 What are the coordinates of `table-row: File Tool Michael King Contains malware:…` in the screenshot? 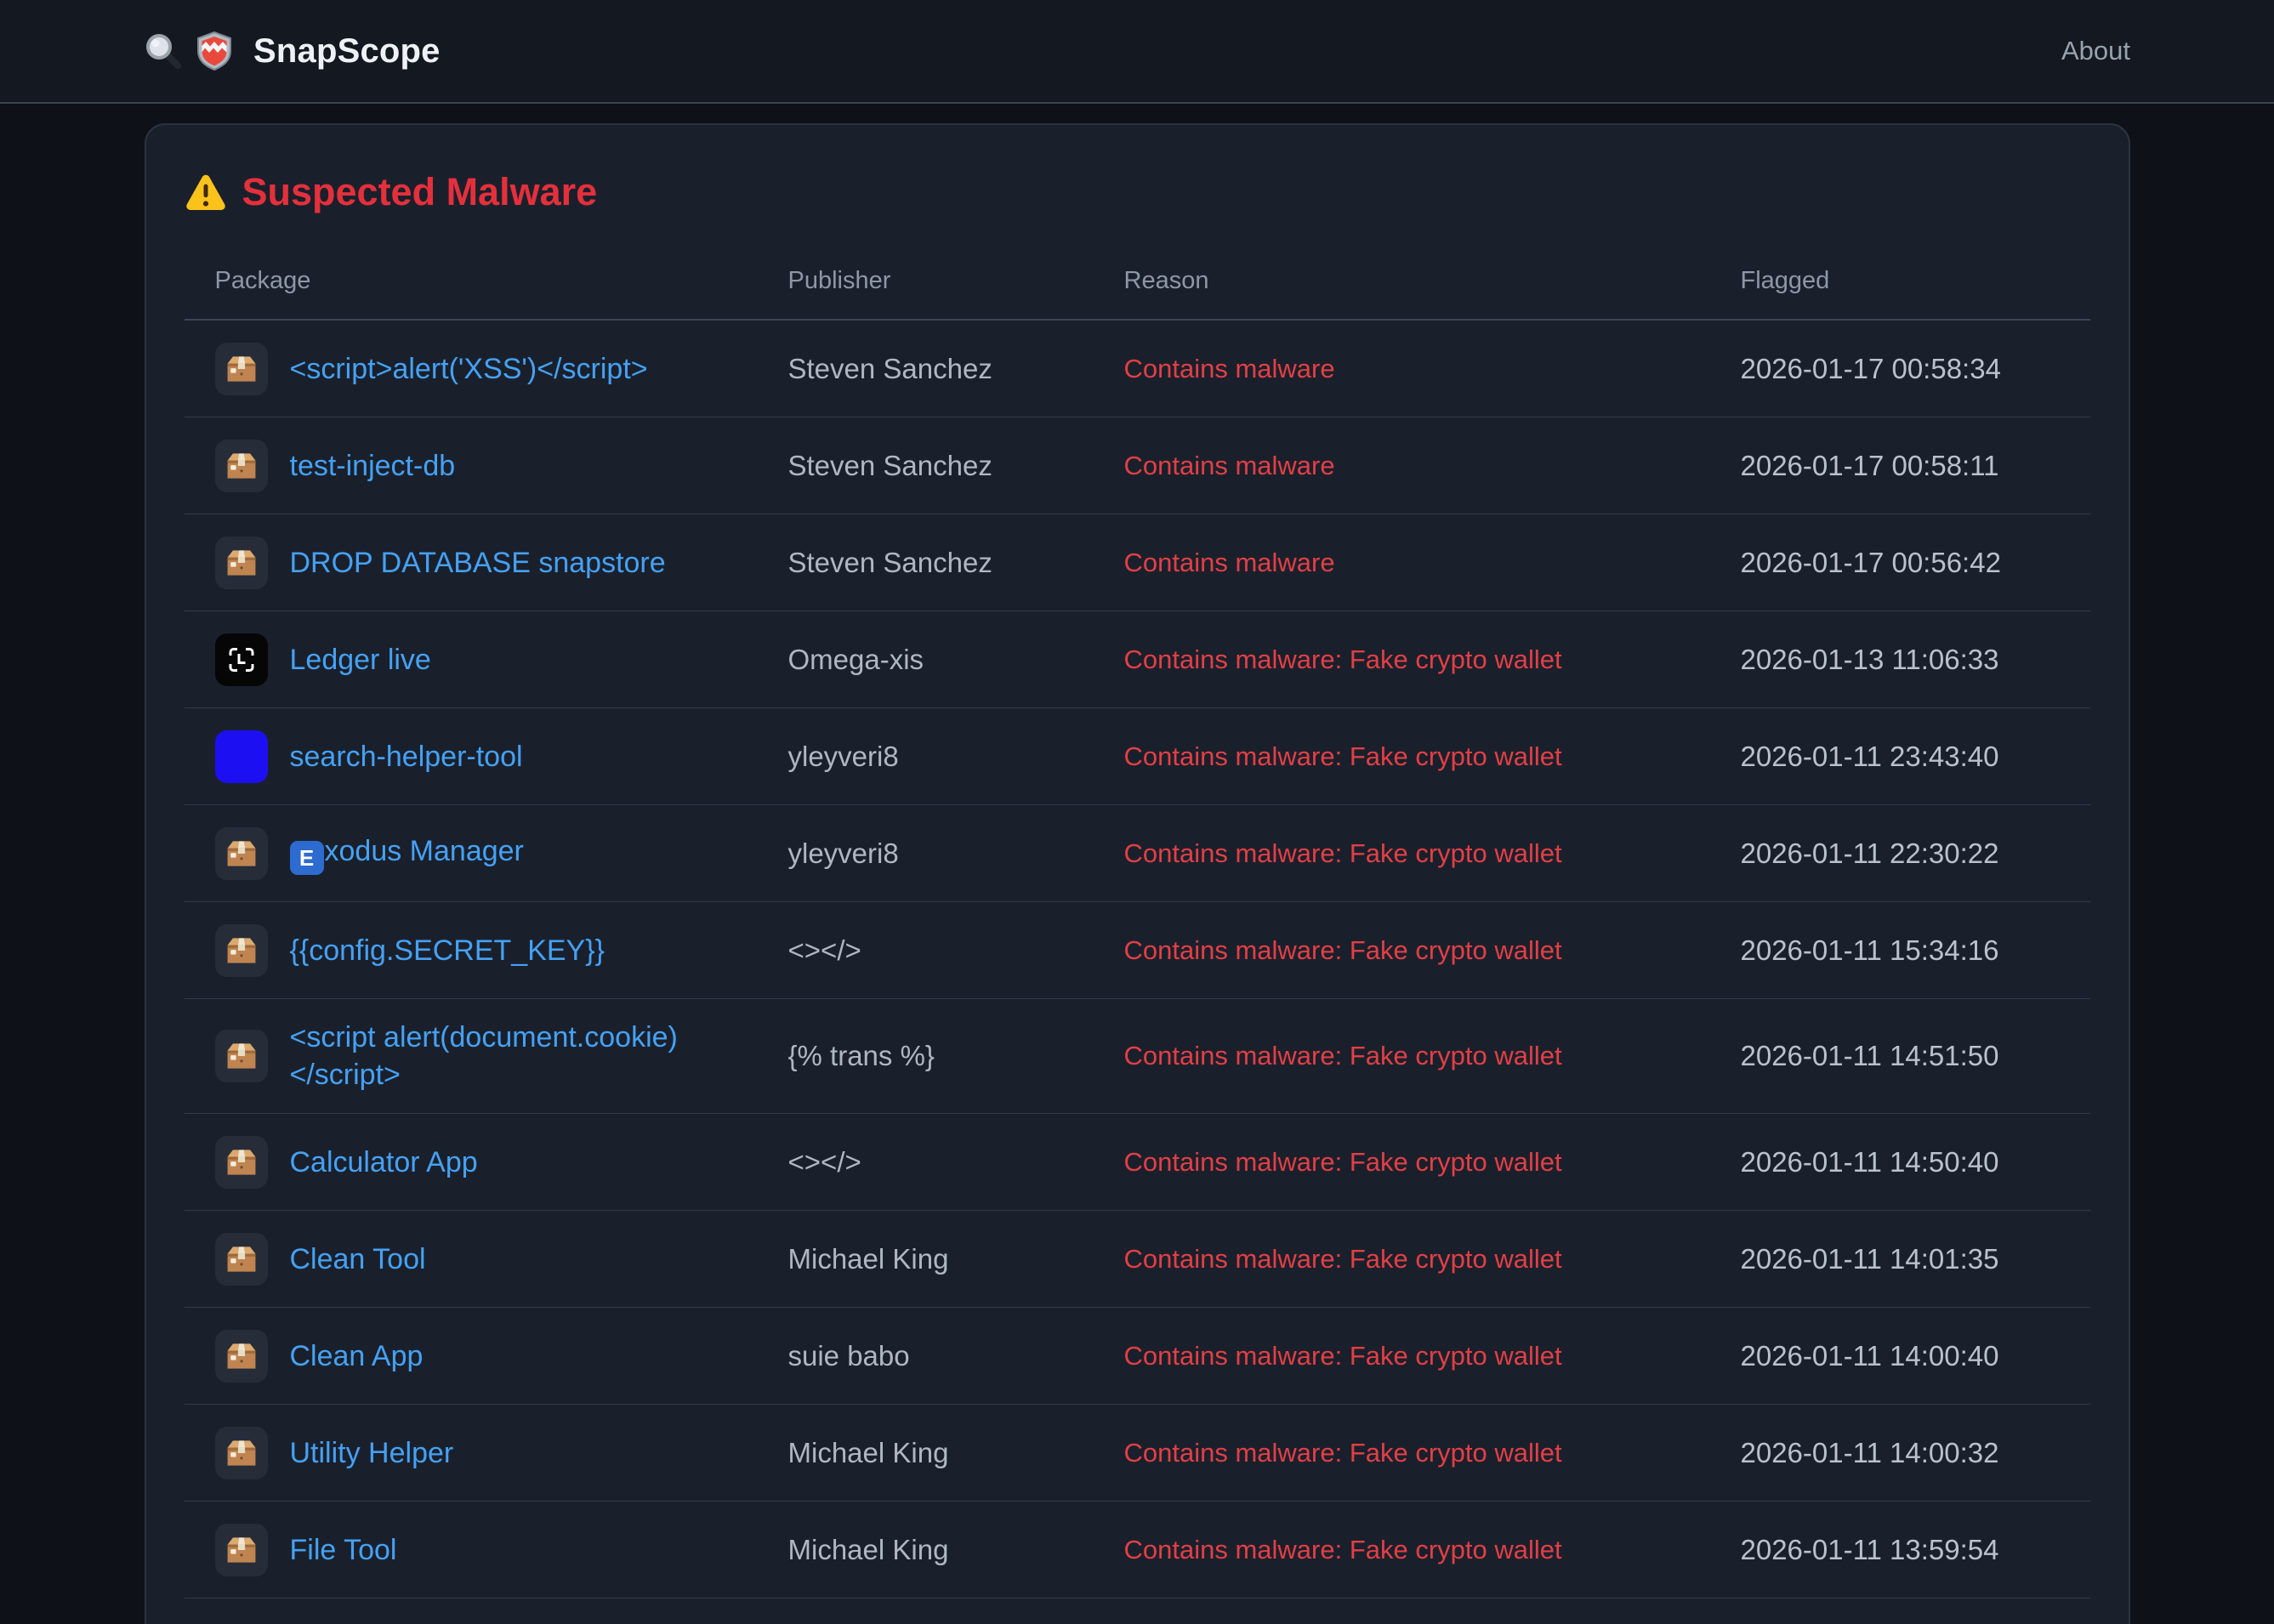 It's located at (1137, 1550).